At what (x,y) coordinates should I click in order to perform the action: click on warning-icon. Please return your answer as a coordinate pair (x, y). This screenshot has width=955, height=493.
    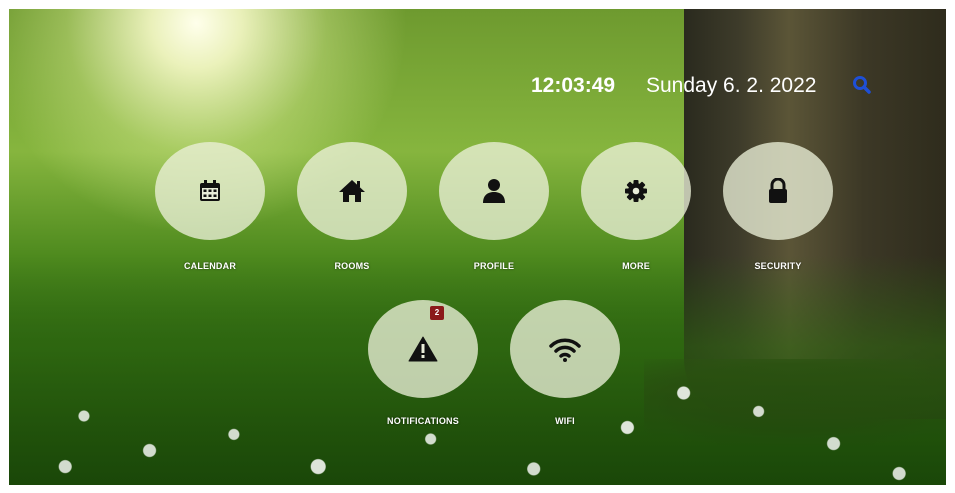
    Looking at the image, I should click on (423, 349).